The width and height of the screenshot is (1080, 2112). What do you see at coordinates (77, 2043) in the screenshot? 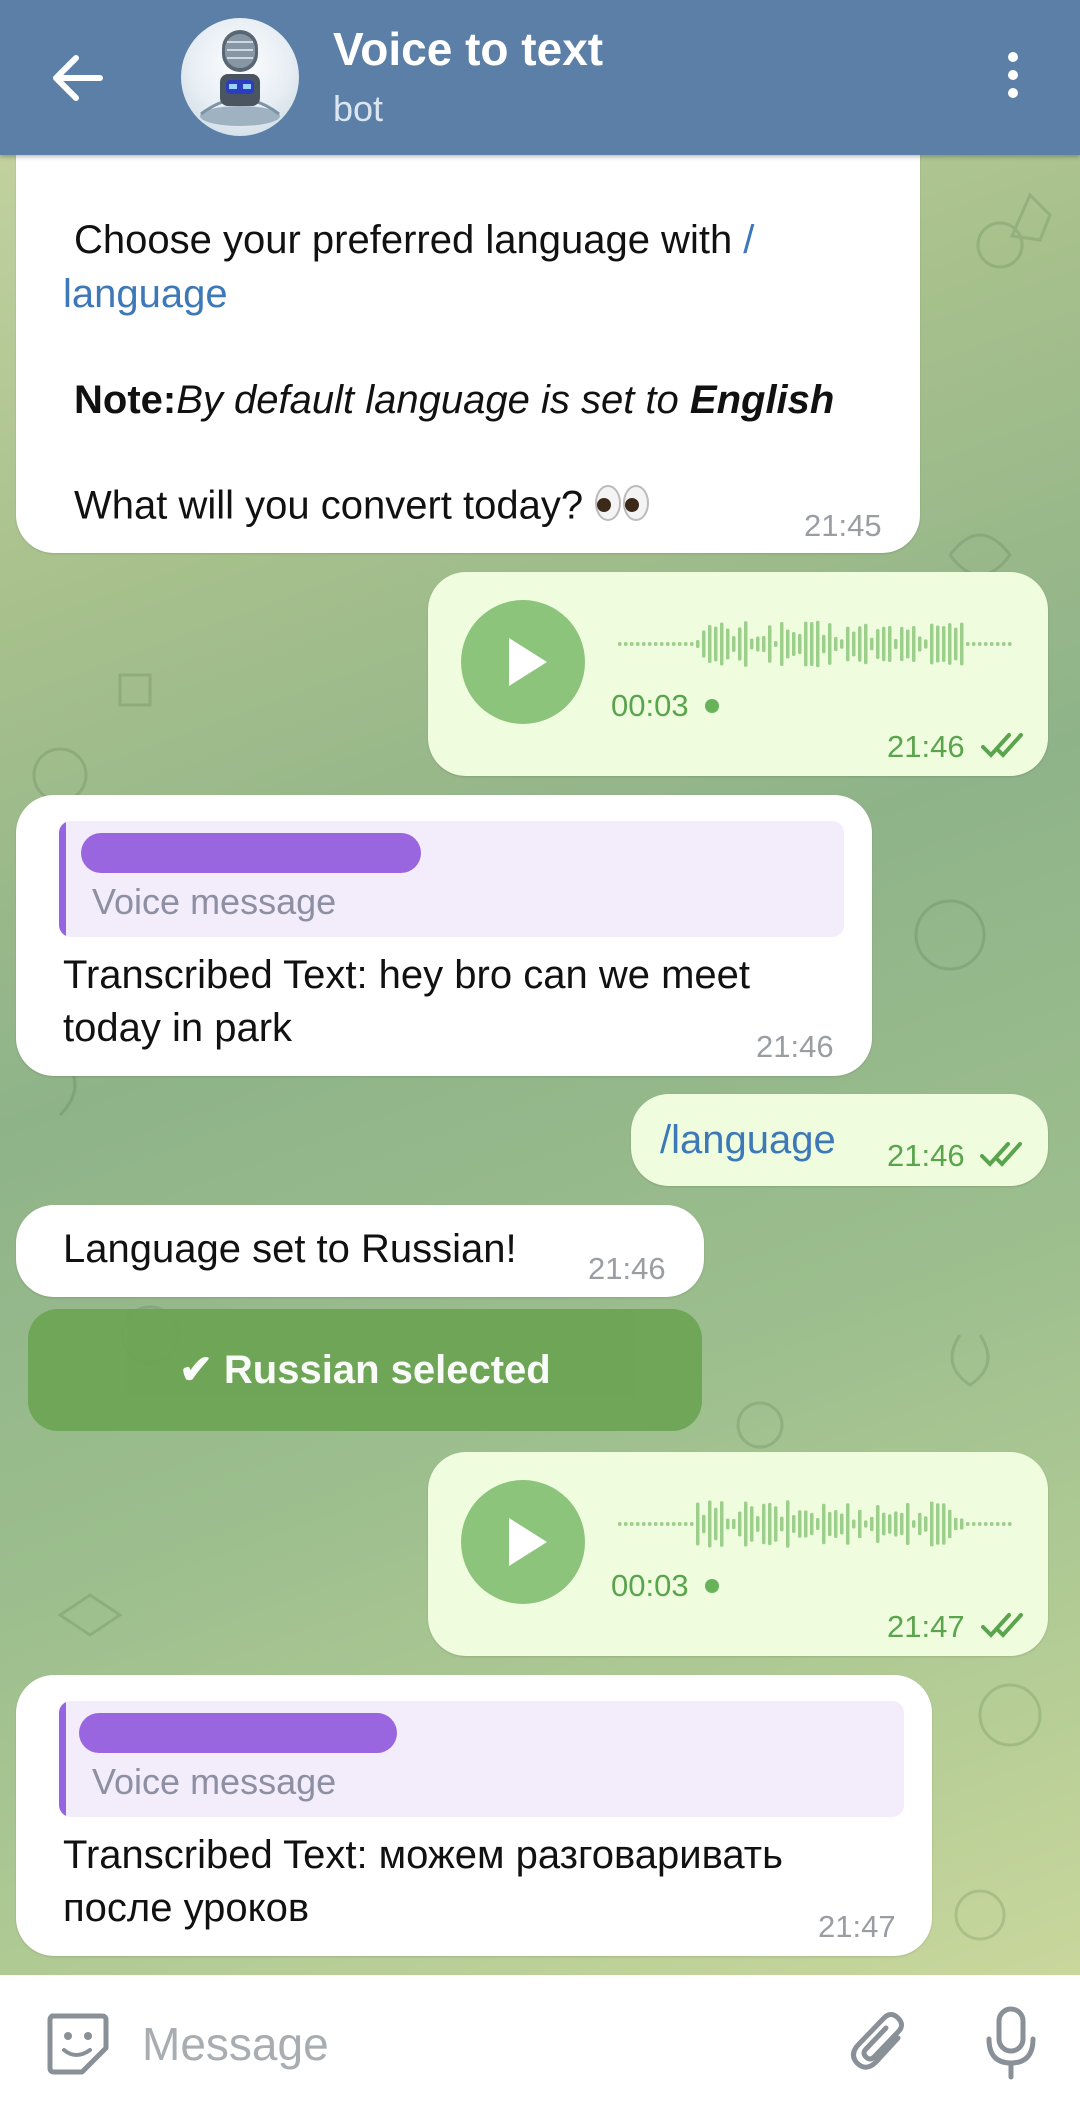
I see `sticker-emoji-icon` at bounding box center [77, 2043].